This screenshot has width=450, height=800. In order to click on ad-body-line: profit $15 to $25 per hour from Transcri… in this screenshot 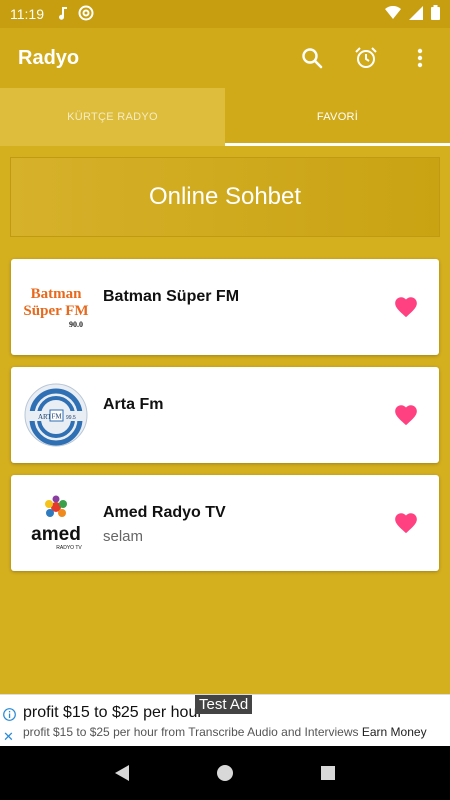, I will do `click(225, 732)`.